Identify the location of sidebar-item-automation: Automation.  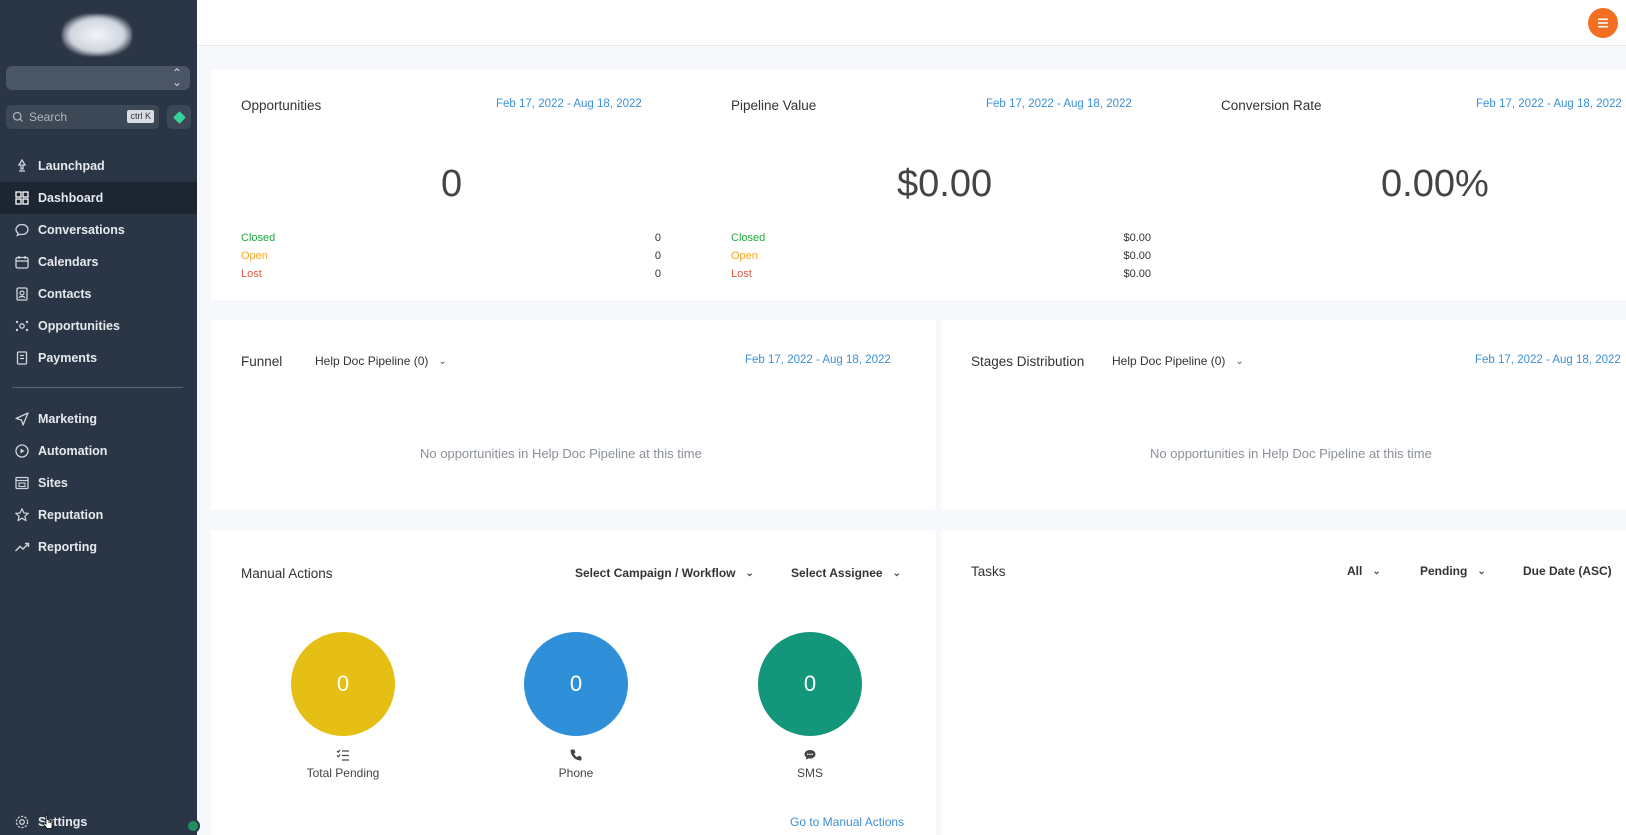
(98, 451).